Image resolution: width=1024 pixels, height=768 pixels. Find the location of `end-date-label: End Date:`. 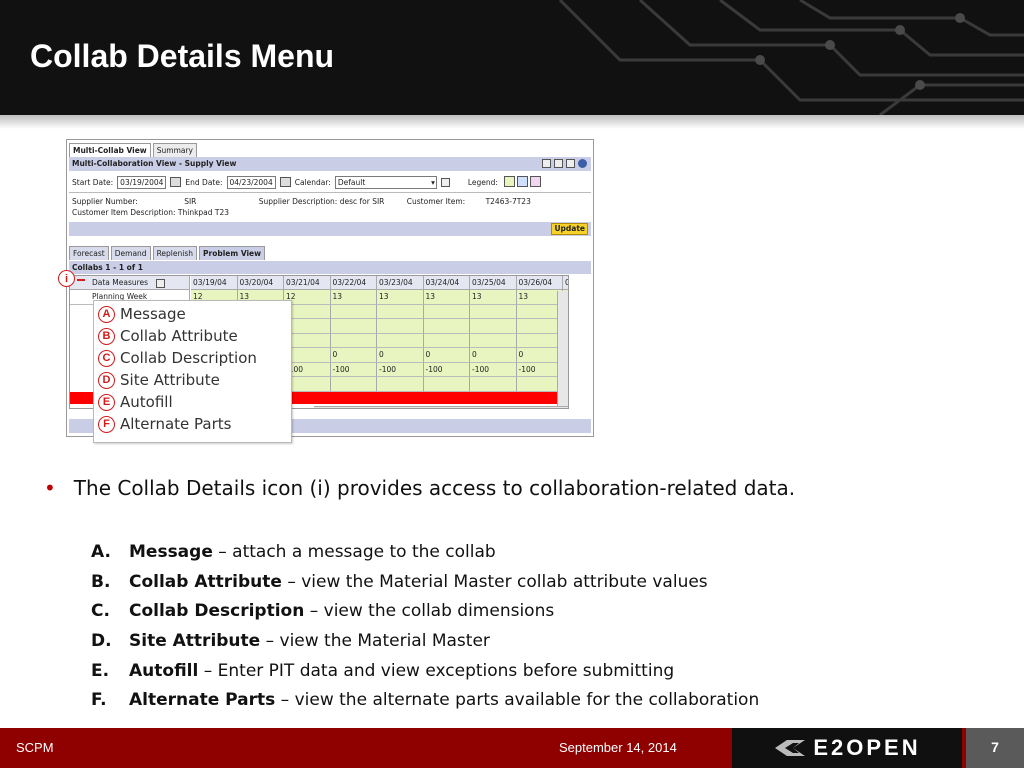

end-date-label: End Date: is located at coordinates (204, 182).